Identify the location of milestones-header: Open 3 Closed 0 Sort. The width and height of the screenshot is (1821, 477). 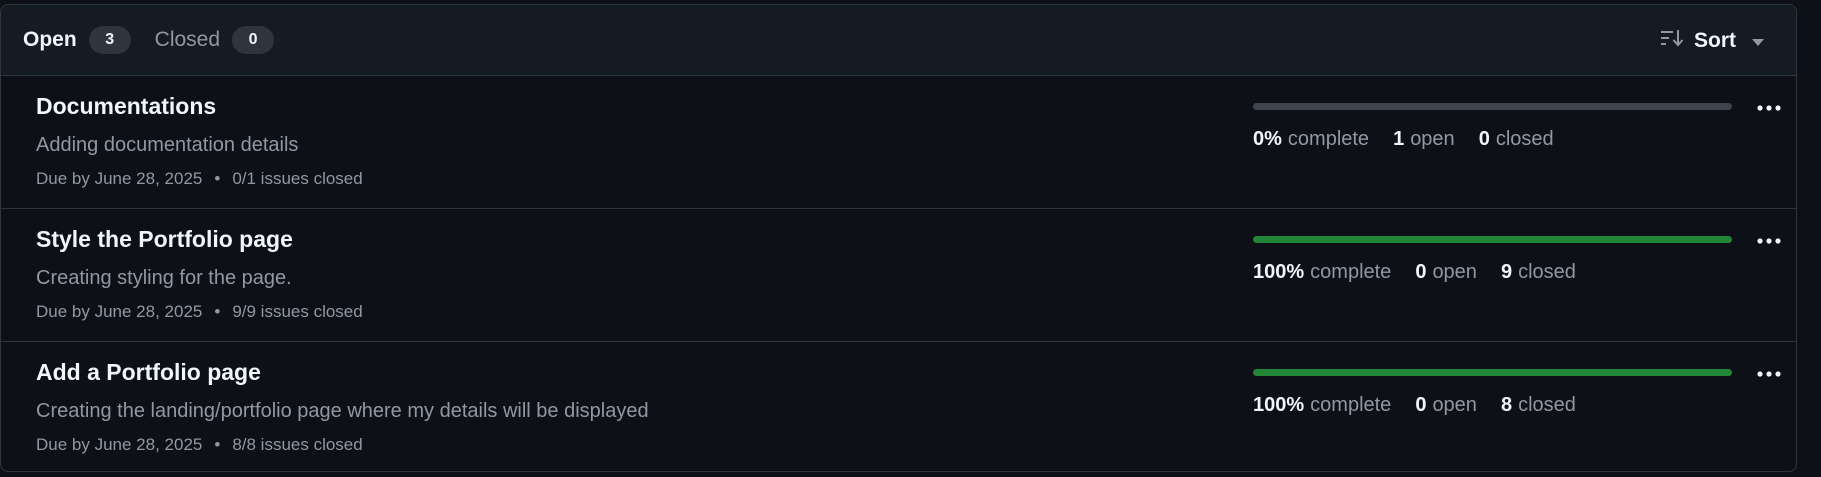
(898, 40).